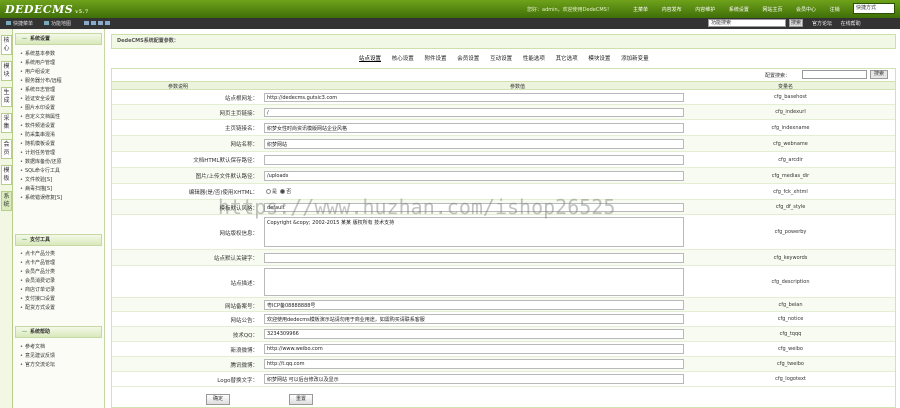  Describe the element at coordinates (790, 97) in the screenshot. I see `row-var: cfg_basehost` at that location.